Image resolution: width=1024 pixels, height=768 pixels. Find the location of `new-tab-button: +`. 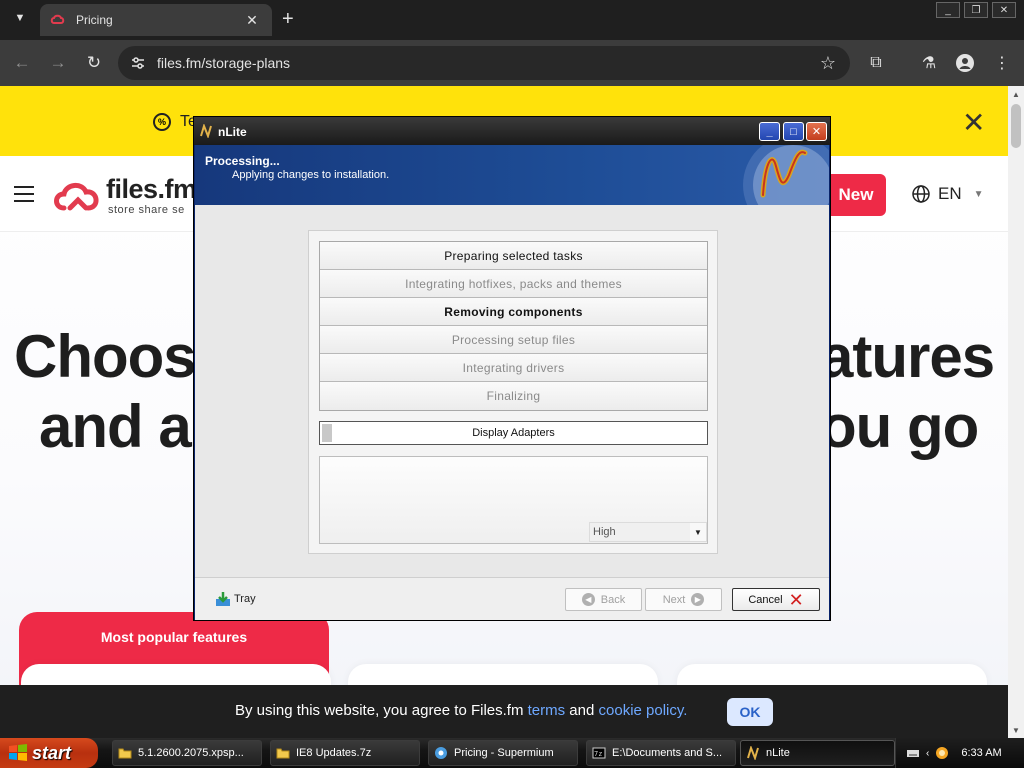

new-tab-button: + is located at coordinates (288, 19).